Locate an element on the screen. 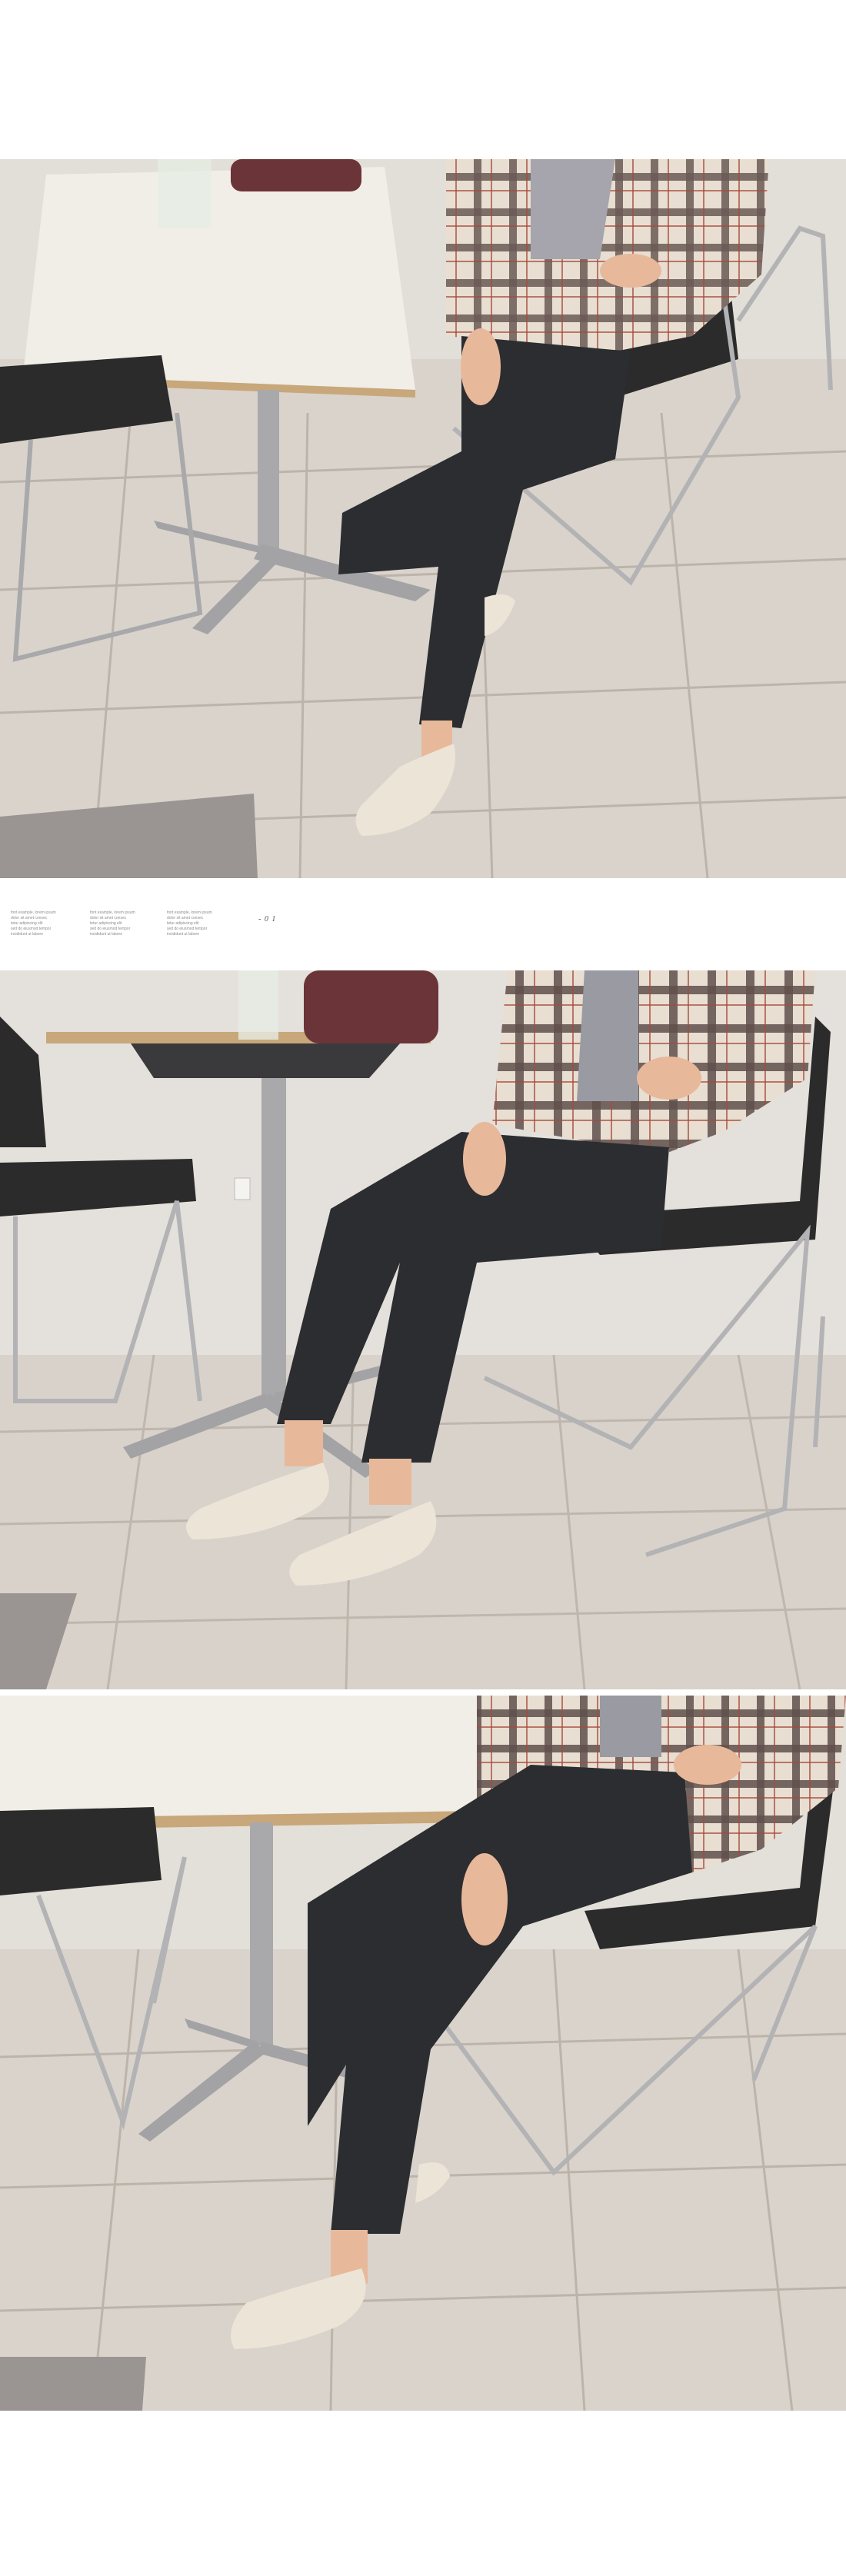  rug is located at coordinates (73, 2384).